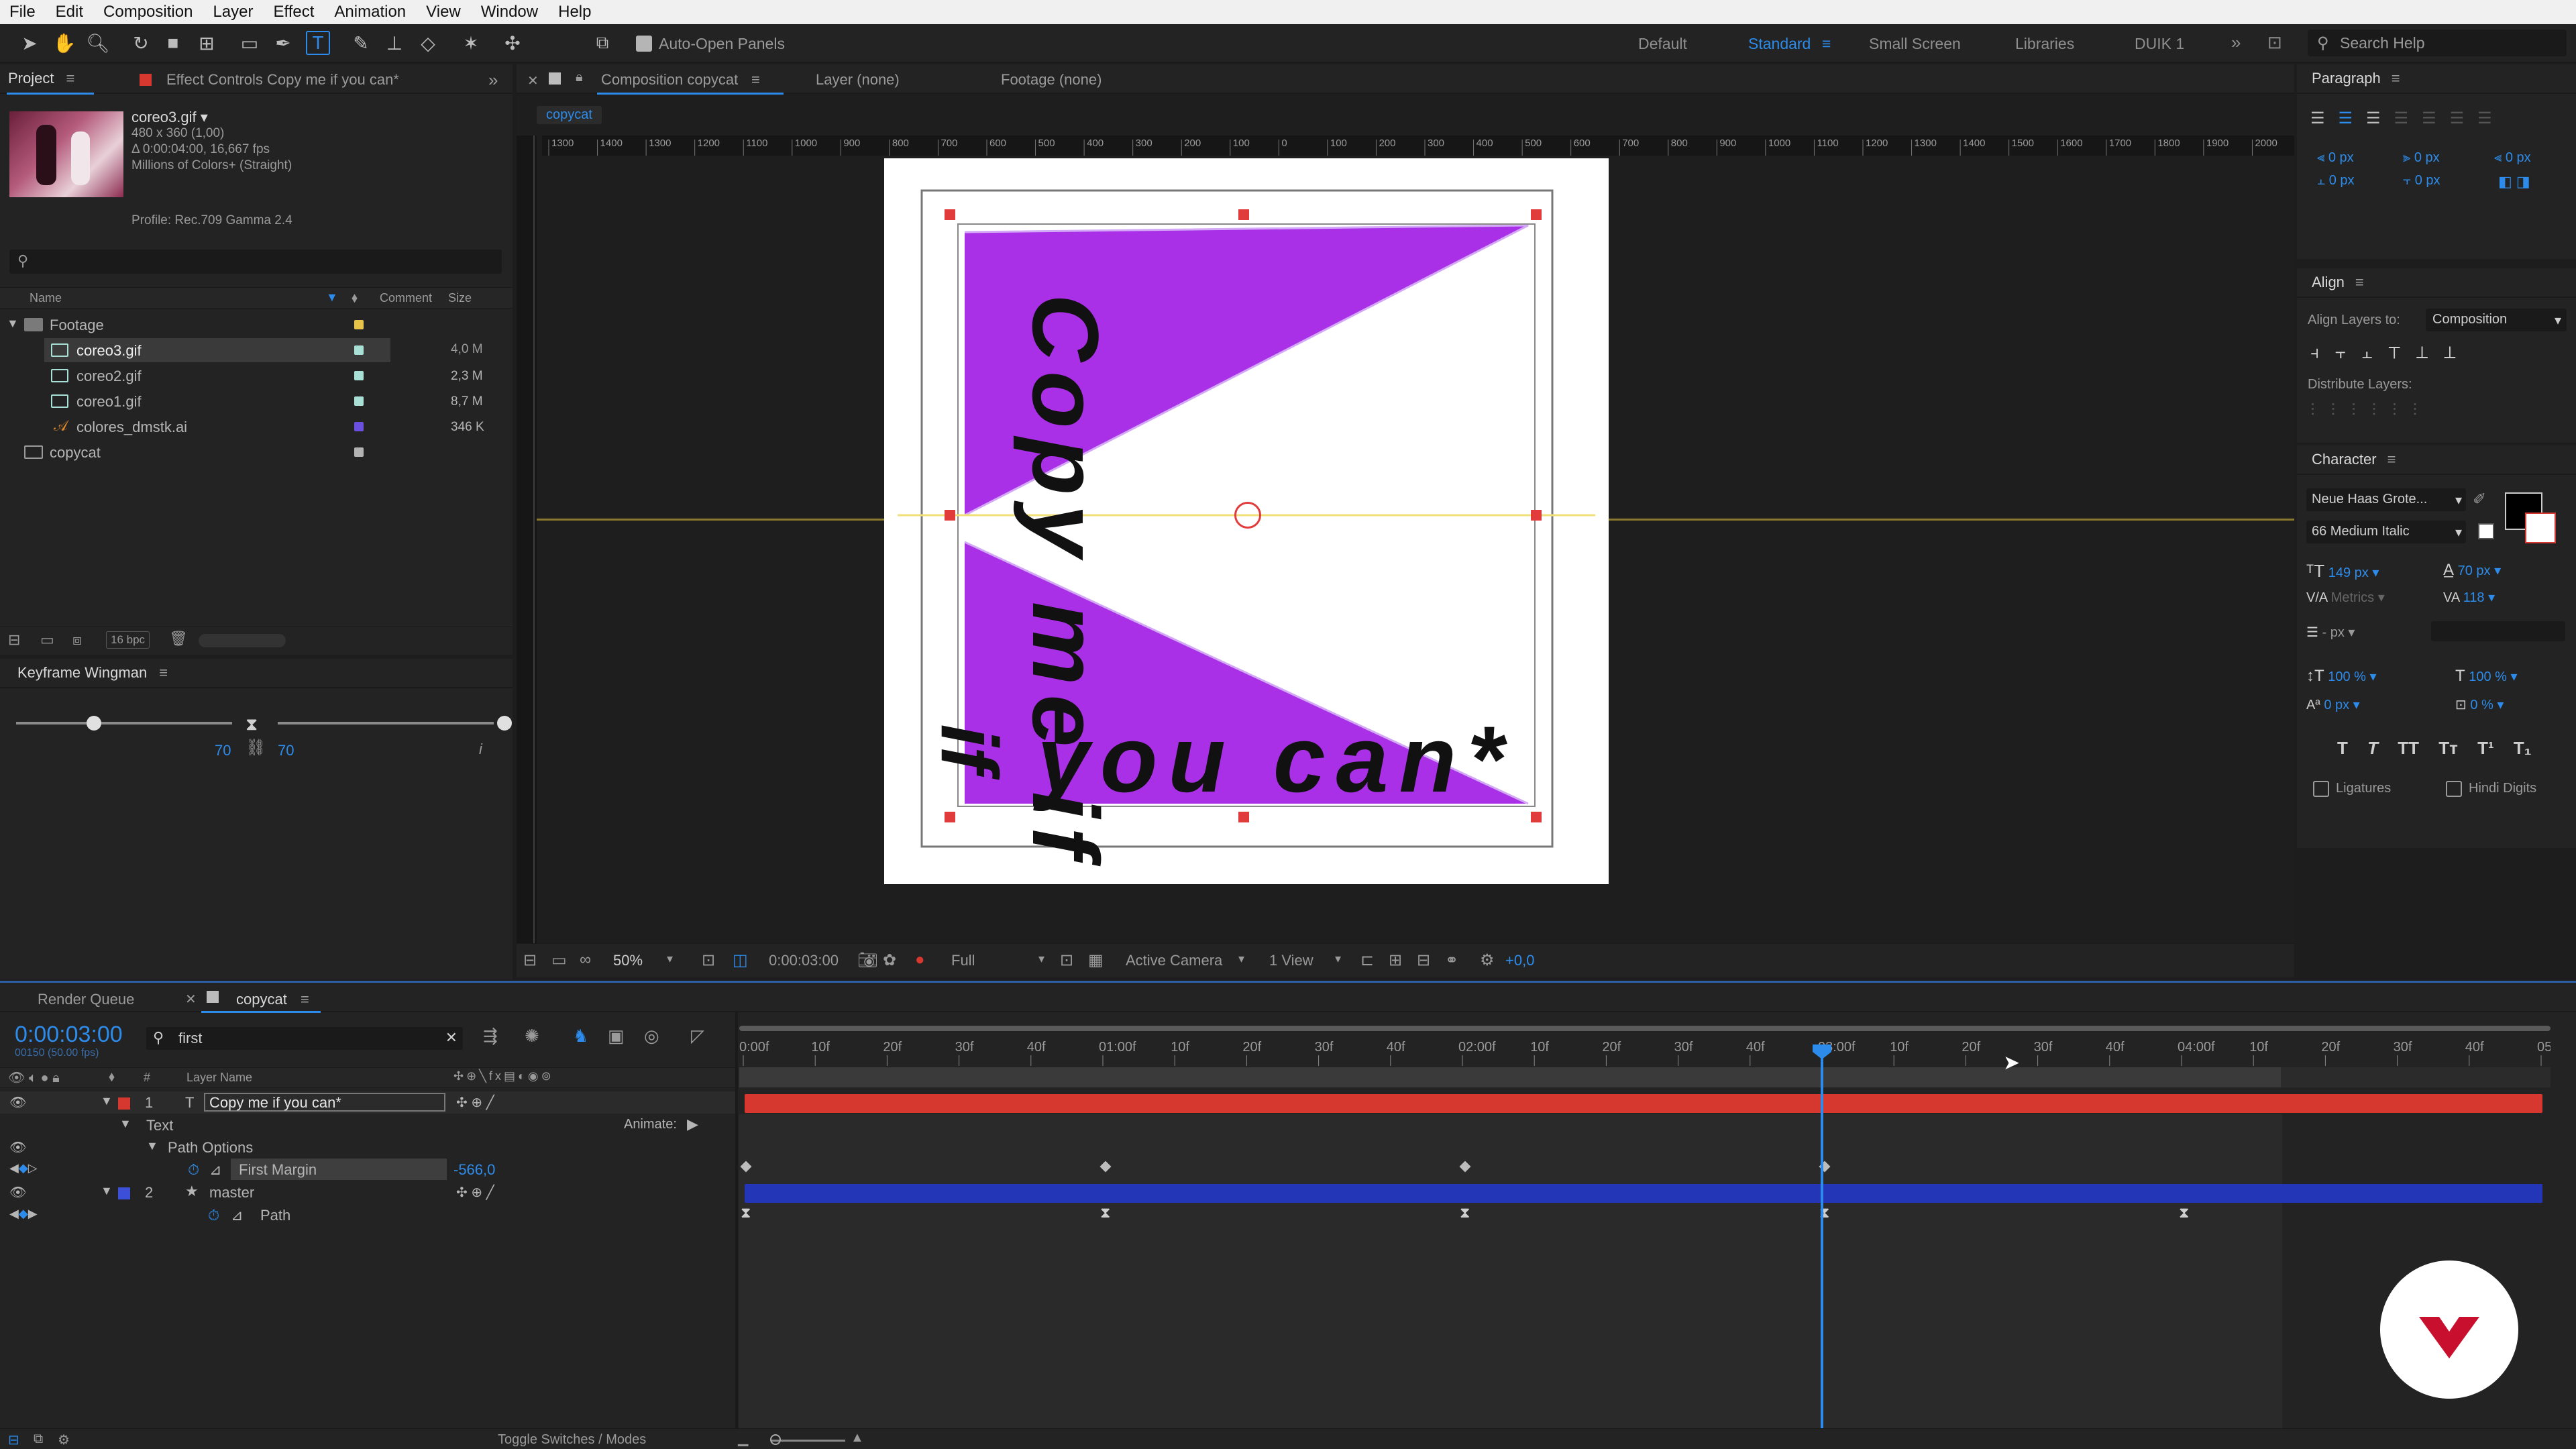  Describe the element at coordinates (207, 43) in the screenshot. I see `pan-behind-tool-icon: ⊞` at that location.